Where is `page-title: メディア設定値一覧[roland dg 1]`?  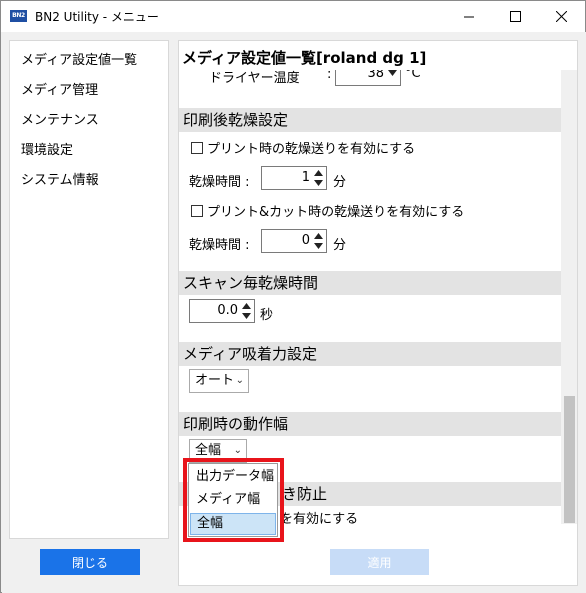
page-title: メディア設定値一覧[roland dg 1] is located at coordinates (304, 58).